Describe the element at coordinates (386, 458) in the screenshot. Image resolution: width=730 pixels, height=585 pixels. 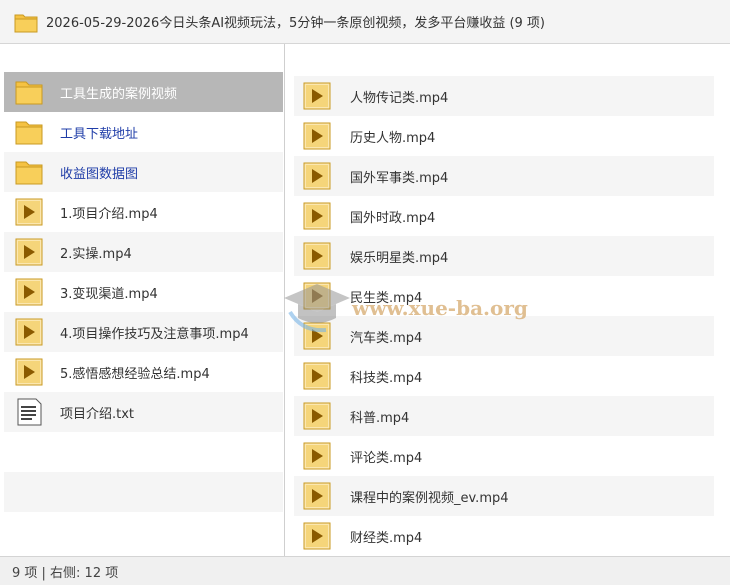
I see `list-item-label: 评论类.mp4` at that location.